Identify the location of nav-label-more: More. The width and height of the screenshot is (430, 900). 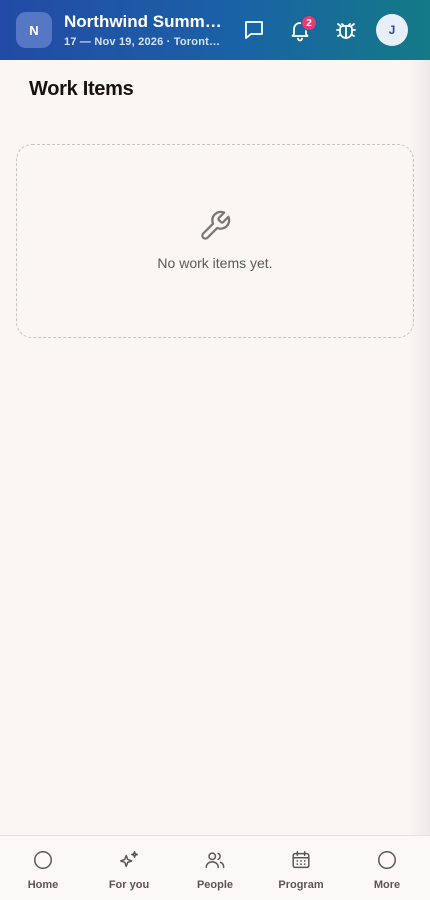
(387, 885).